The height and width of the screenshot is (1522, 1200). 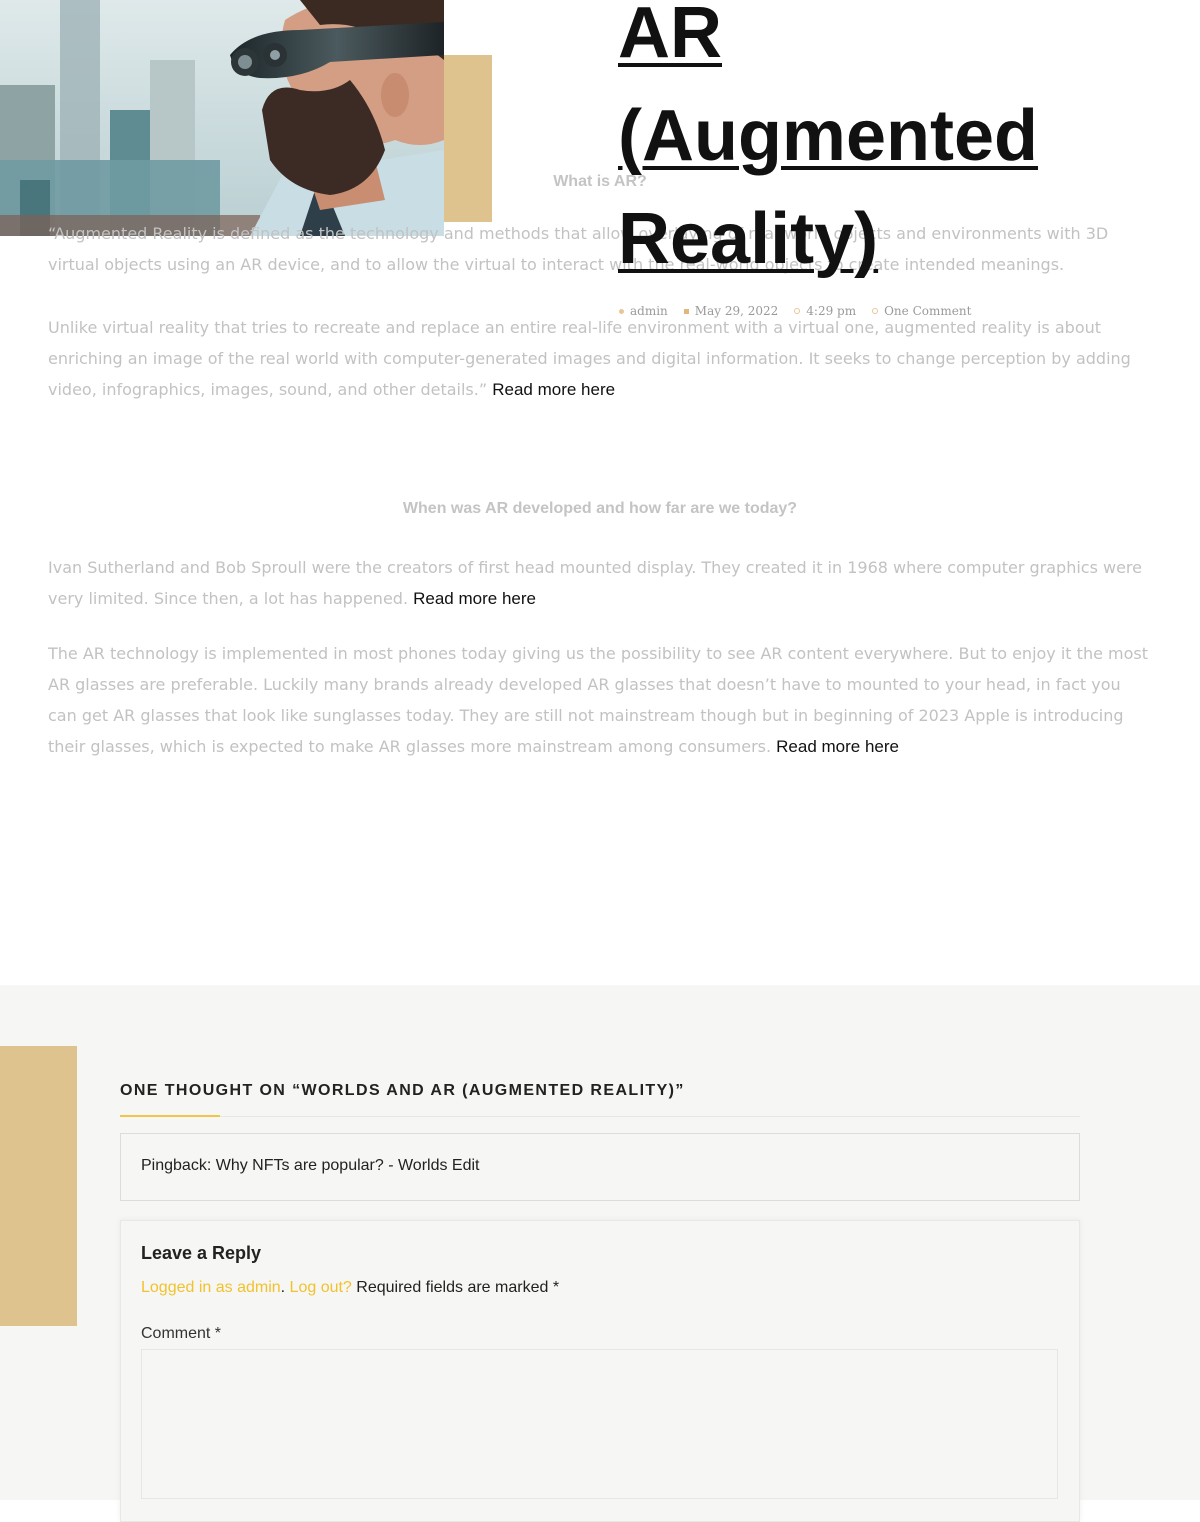 I want to click on user-icon, so click(x=621, y=311).